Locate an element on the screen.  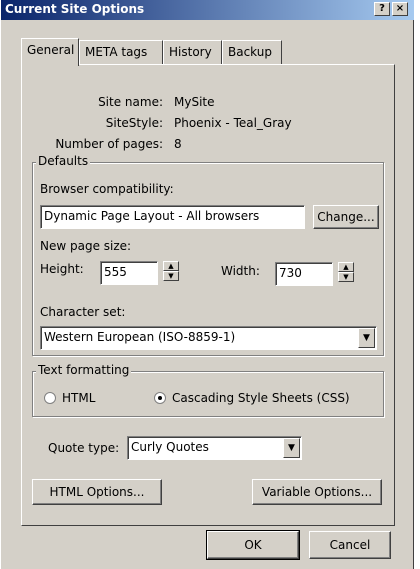
defaults-legend: Defaults is located at coordinates (63, 161).